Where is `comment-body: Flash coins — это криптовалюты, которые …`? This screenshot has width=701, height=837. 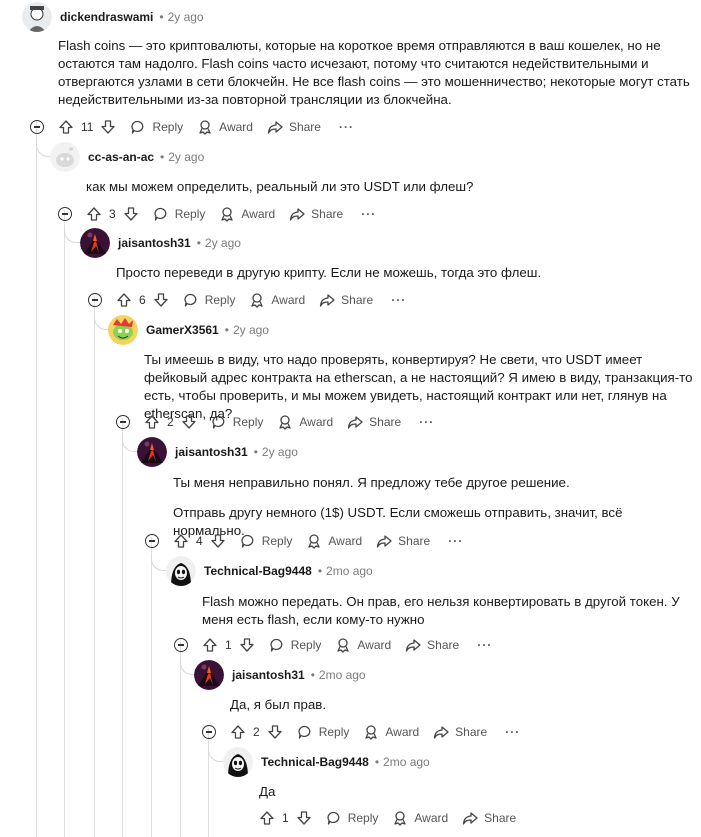
comment-body: Flash coins — это криптовалюты, которые … is located at coordinates (378, 79).